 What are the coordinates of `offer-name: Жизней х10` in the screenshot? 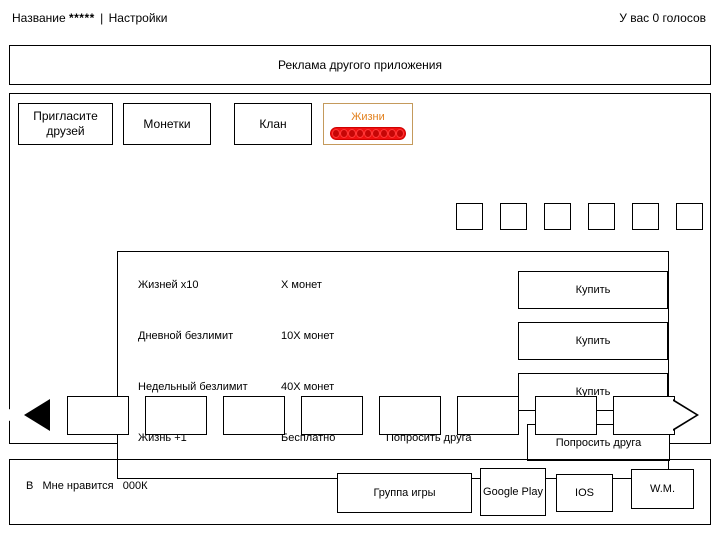 It's located at (168, 285).